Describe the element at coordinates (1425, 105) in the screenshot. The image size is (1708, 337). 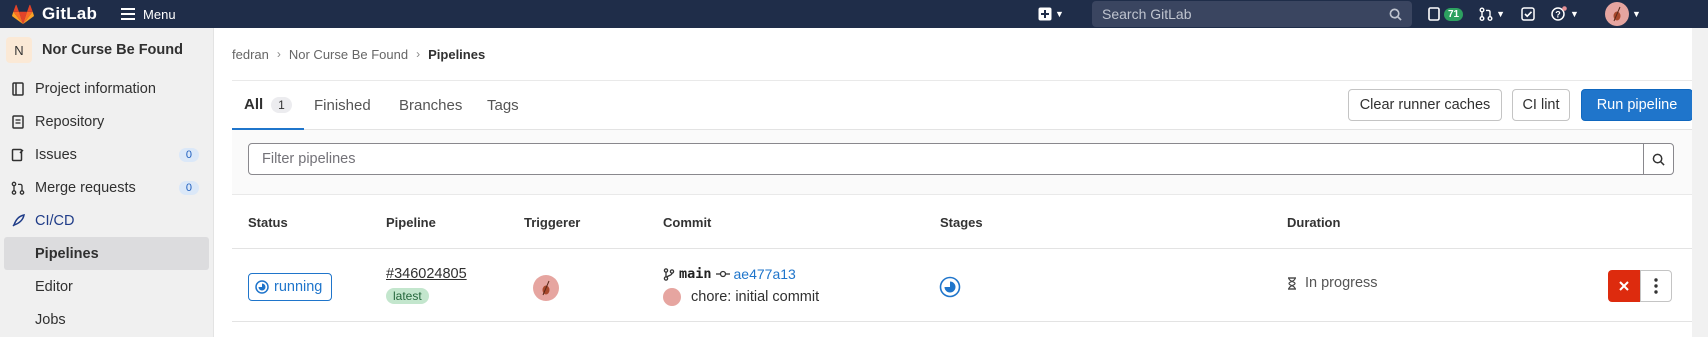
I see `clear-runner-caches-button: Clear runner caches` at that location.